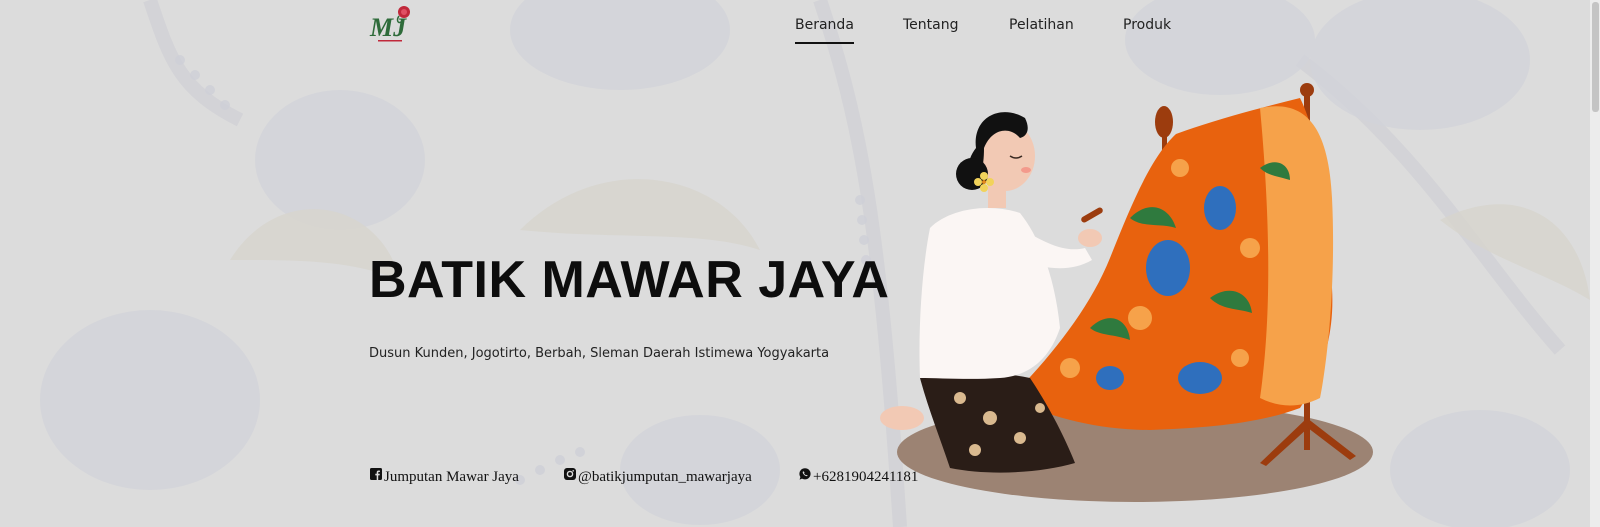 This screenshot has height=527, width=1600. What do you see at coordinates (376, 473) in the screenshot?
I see `facebook-icon` at bounding box center [376, 473].